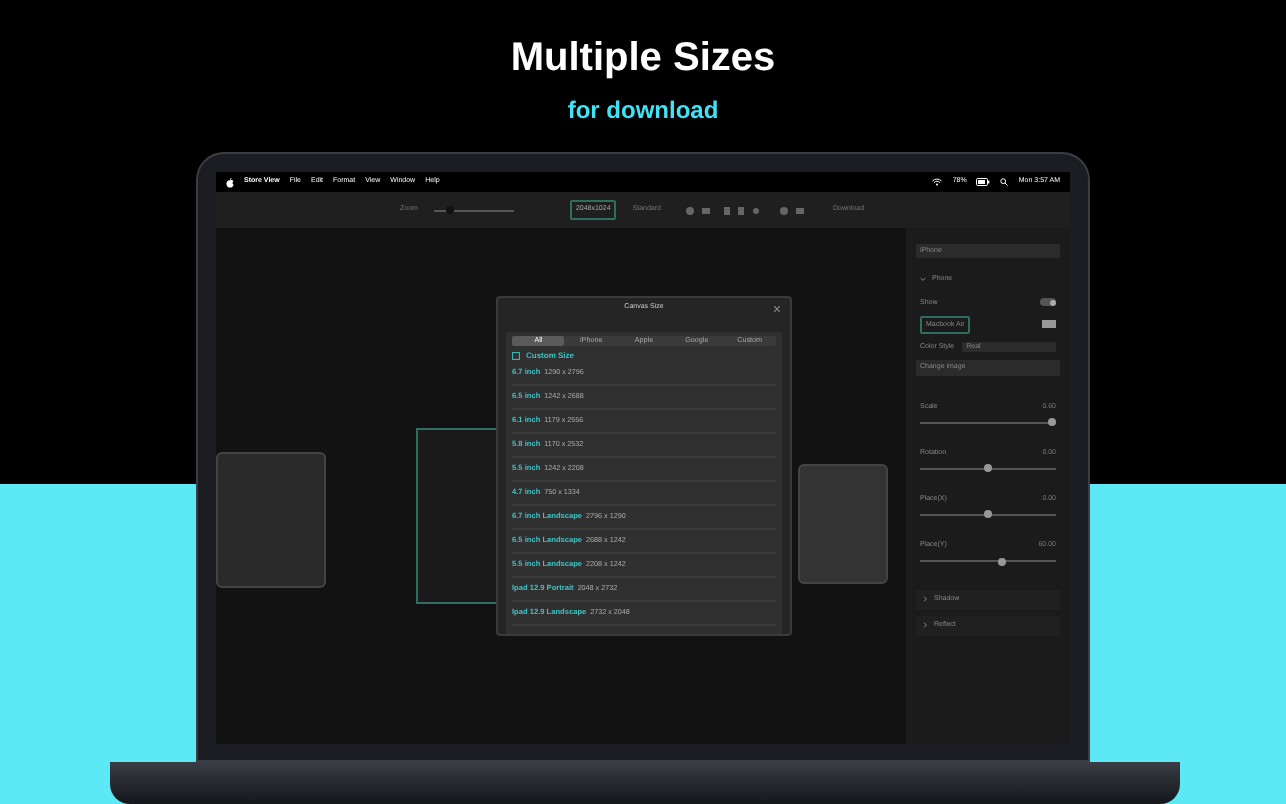 Image resolution: width=1286 pixels, height=804 pixels. What do you see at coordinates (937, 182) in the screenshot?
I see `wifi-icon` at bounding box center [937, 182].